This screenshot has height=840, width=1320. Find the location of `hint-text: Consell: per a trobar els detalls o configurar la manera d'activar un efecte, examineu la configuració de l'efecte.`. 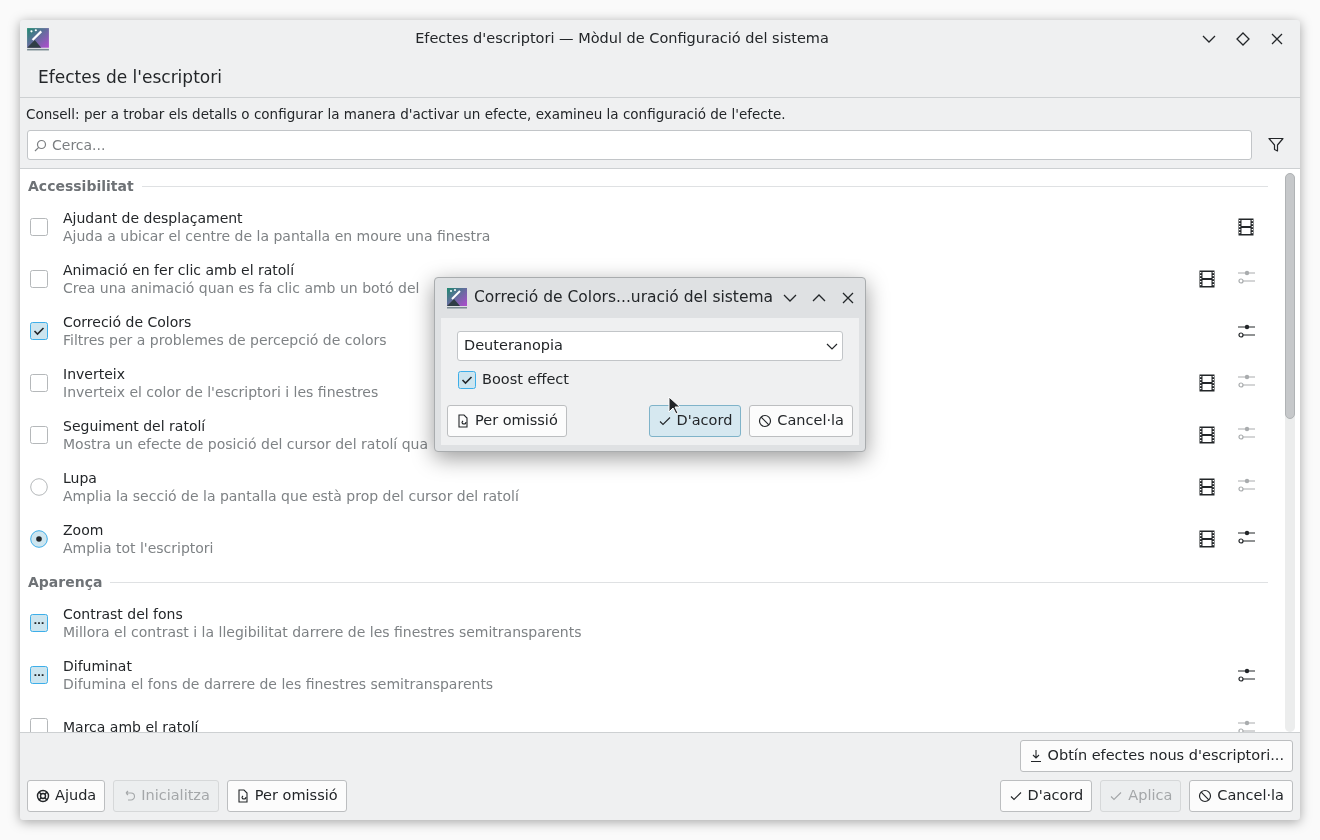

hint-text: Consell: per a trobar els detalls o configurar la manera d'activar un efecte, examineu la configuració de l'efecte. is located at coordinates (406, 114).